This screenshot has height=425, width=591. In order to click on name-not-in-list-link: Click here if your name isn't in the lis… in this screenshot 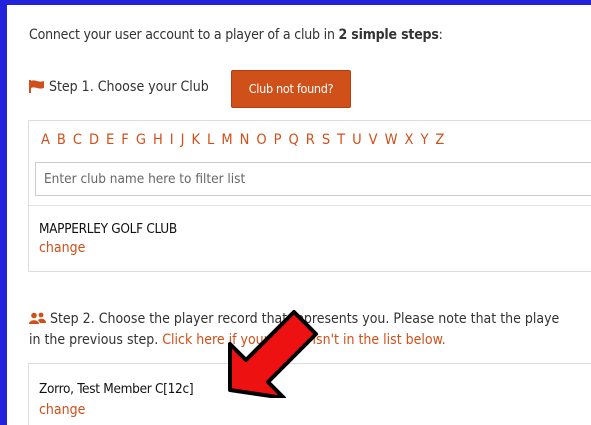, I will do `click(303, 340)`.